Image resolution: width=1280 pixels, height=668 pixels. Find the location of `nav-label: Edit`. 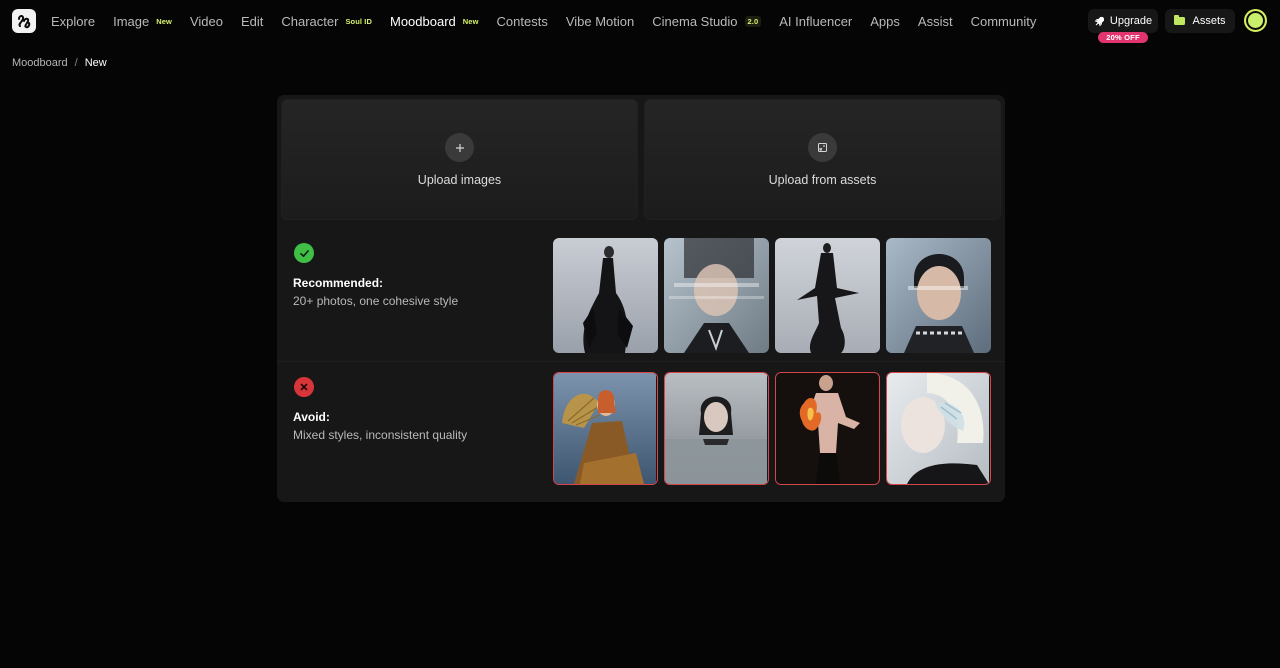

nav-label: Edit is located at coordinates (252, 21).